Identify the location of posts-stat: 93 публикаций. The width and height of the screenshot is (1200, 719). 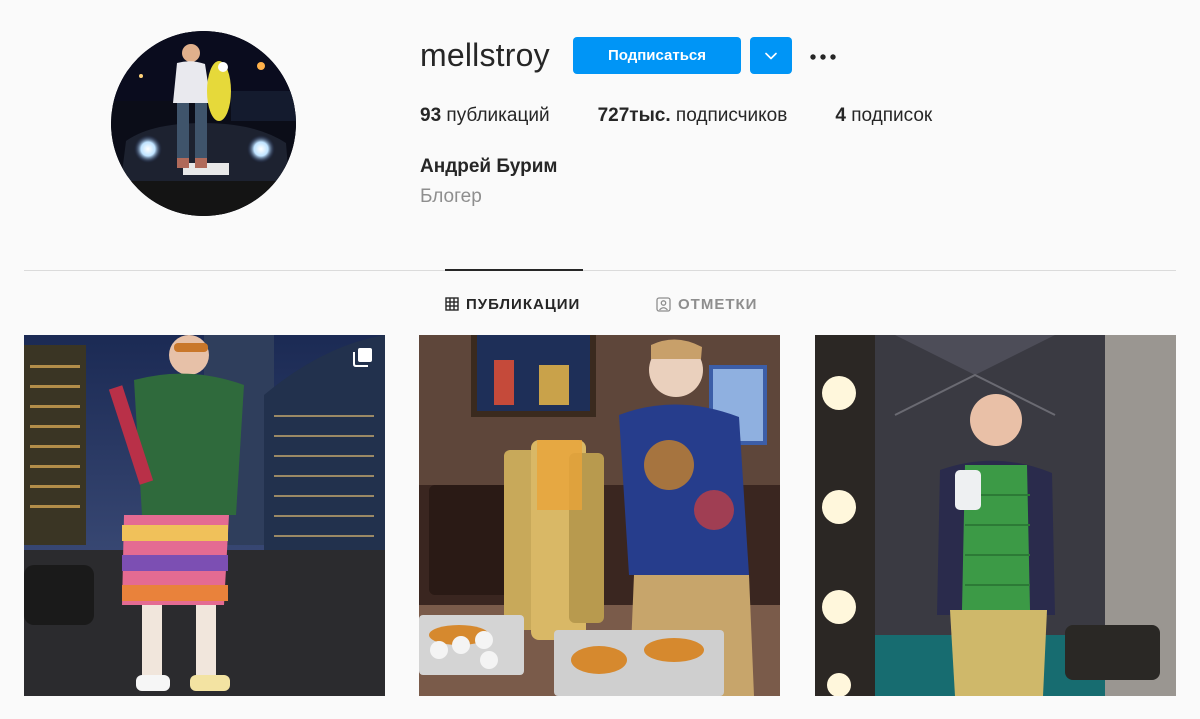
(485, 116).